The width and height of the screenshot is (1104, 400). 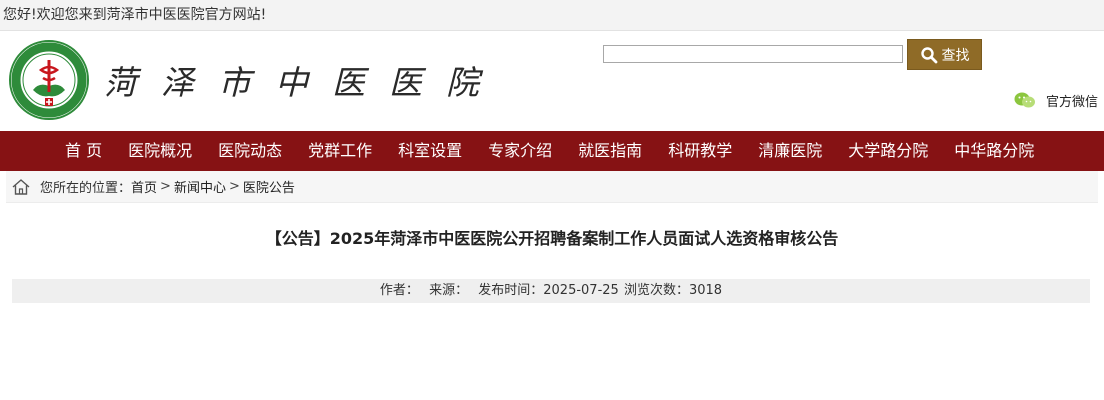 I want to click on search-button: 查找, so click(x=944, y=54).